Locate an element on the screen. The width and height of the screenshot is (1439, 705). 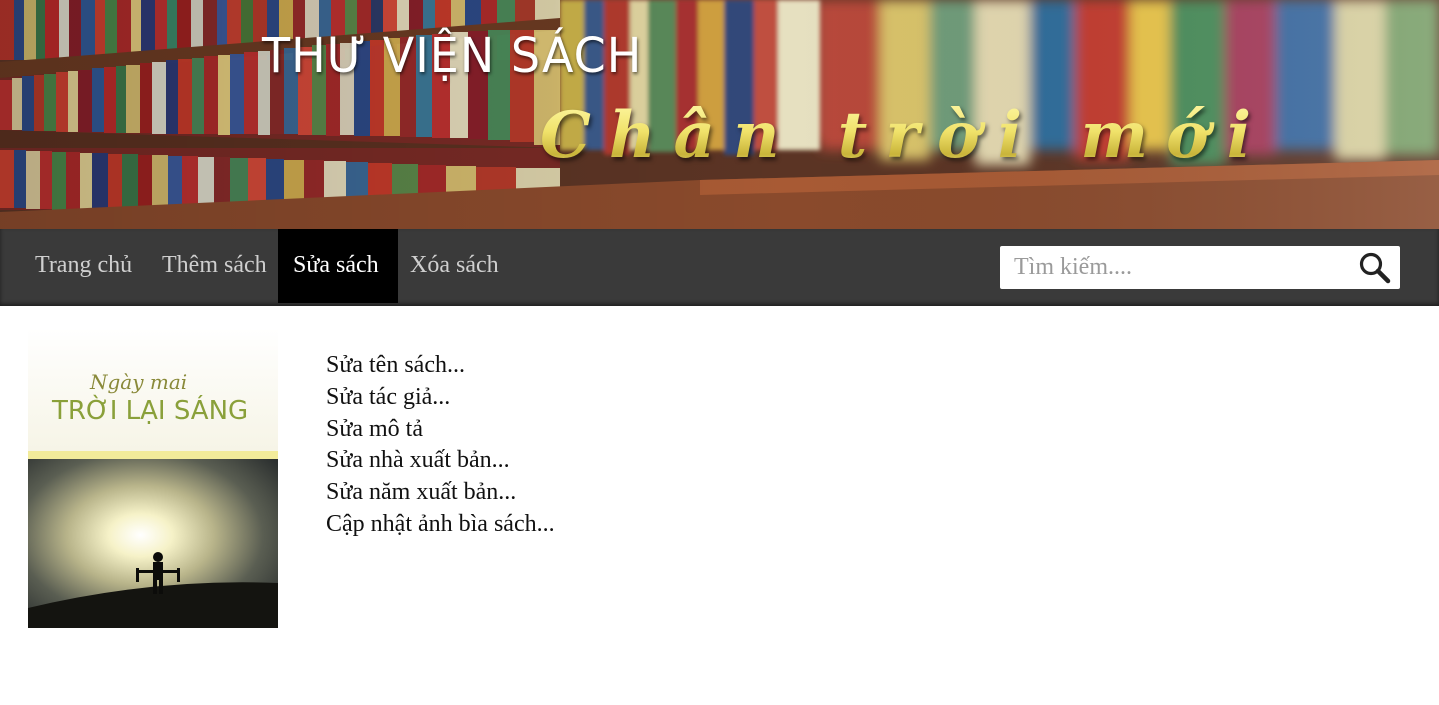
nav-item-delete-book: Xóa sách is located at coordinates (454, 266).